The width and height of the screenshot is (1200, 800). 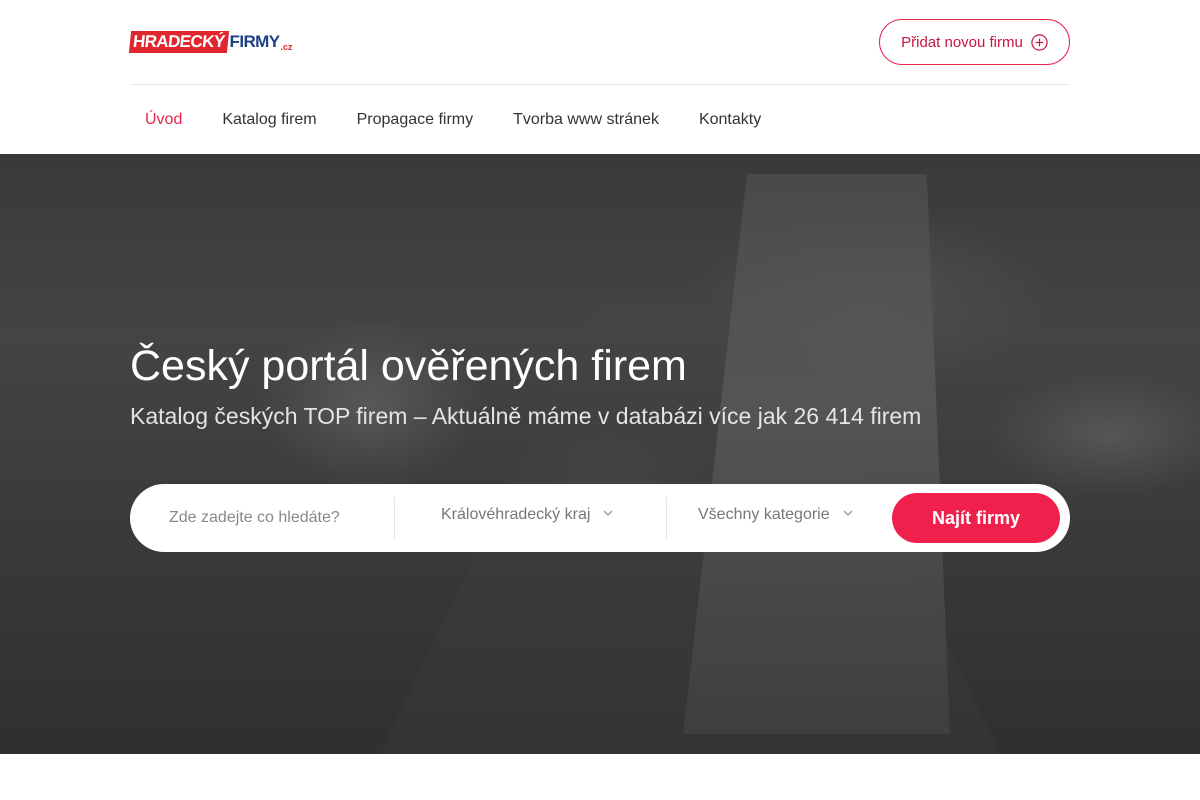 I want to click on add-company-label: Přidat novou firmu, so click(x=962, y=42).